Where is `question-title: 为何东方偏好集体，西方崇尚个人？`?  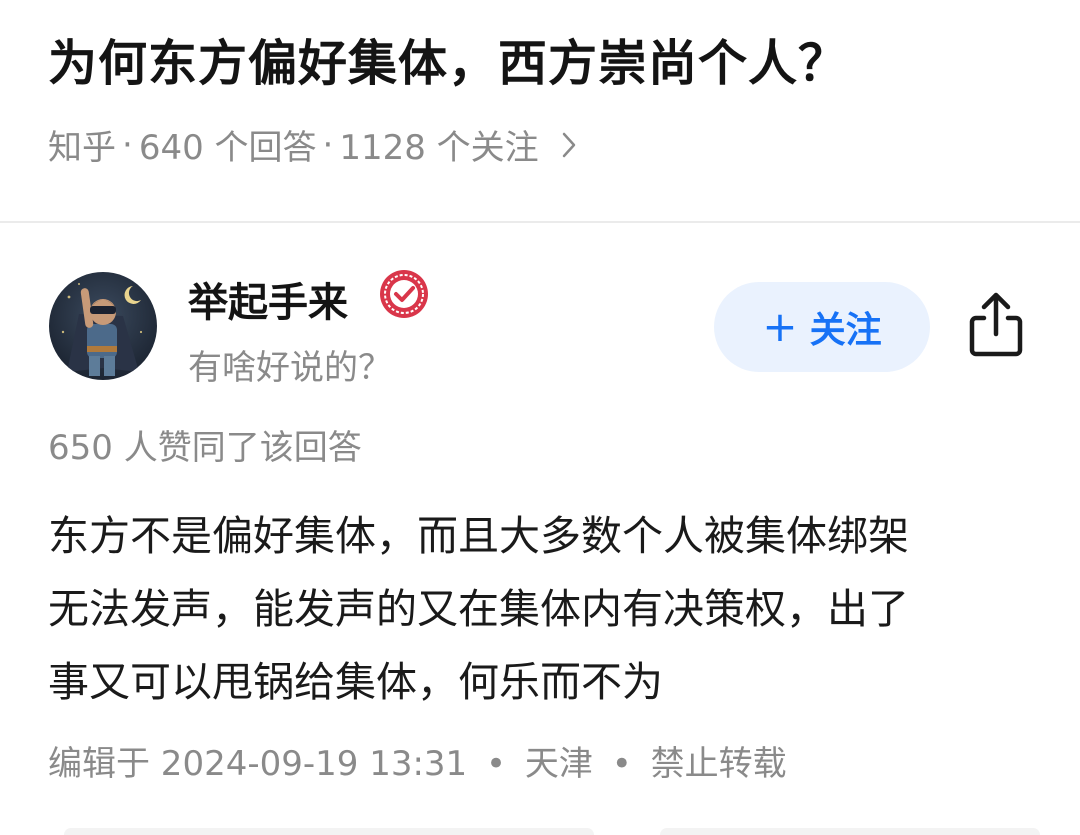 question-title: 为何东方偏好集体，西方崇尚个人？ is located at coordinates (448, 59).